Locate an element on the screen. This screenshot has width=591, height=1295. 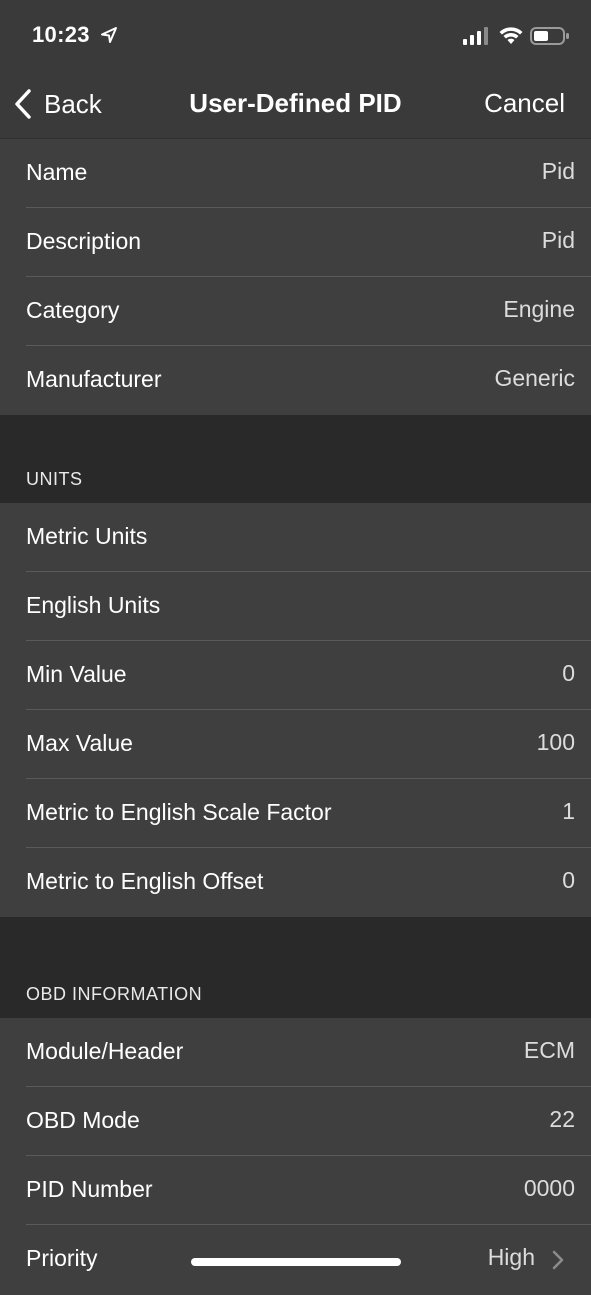
row-value: 100 is located at coordinates (555, 742).